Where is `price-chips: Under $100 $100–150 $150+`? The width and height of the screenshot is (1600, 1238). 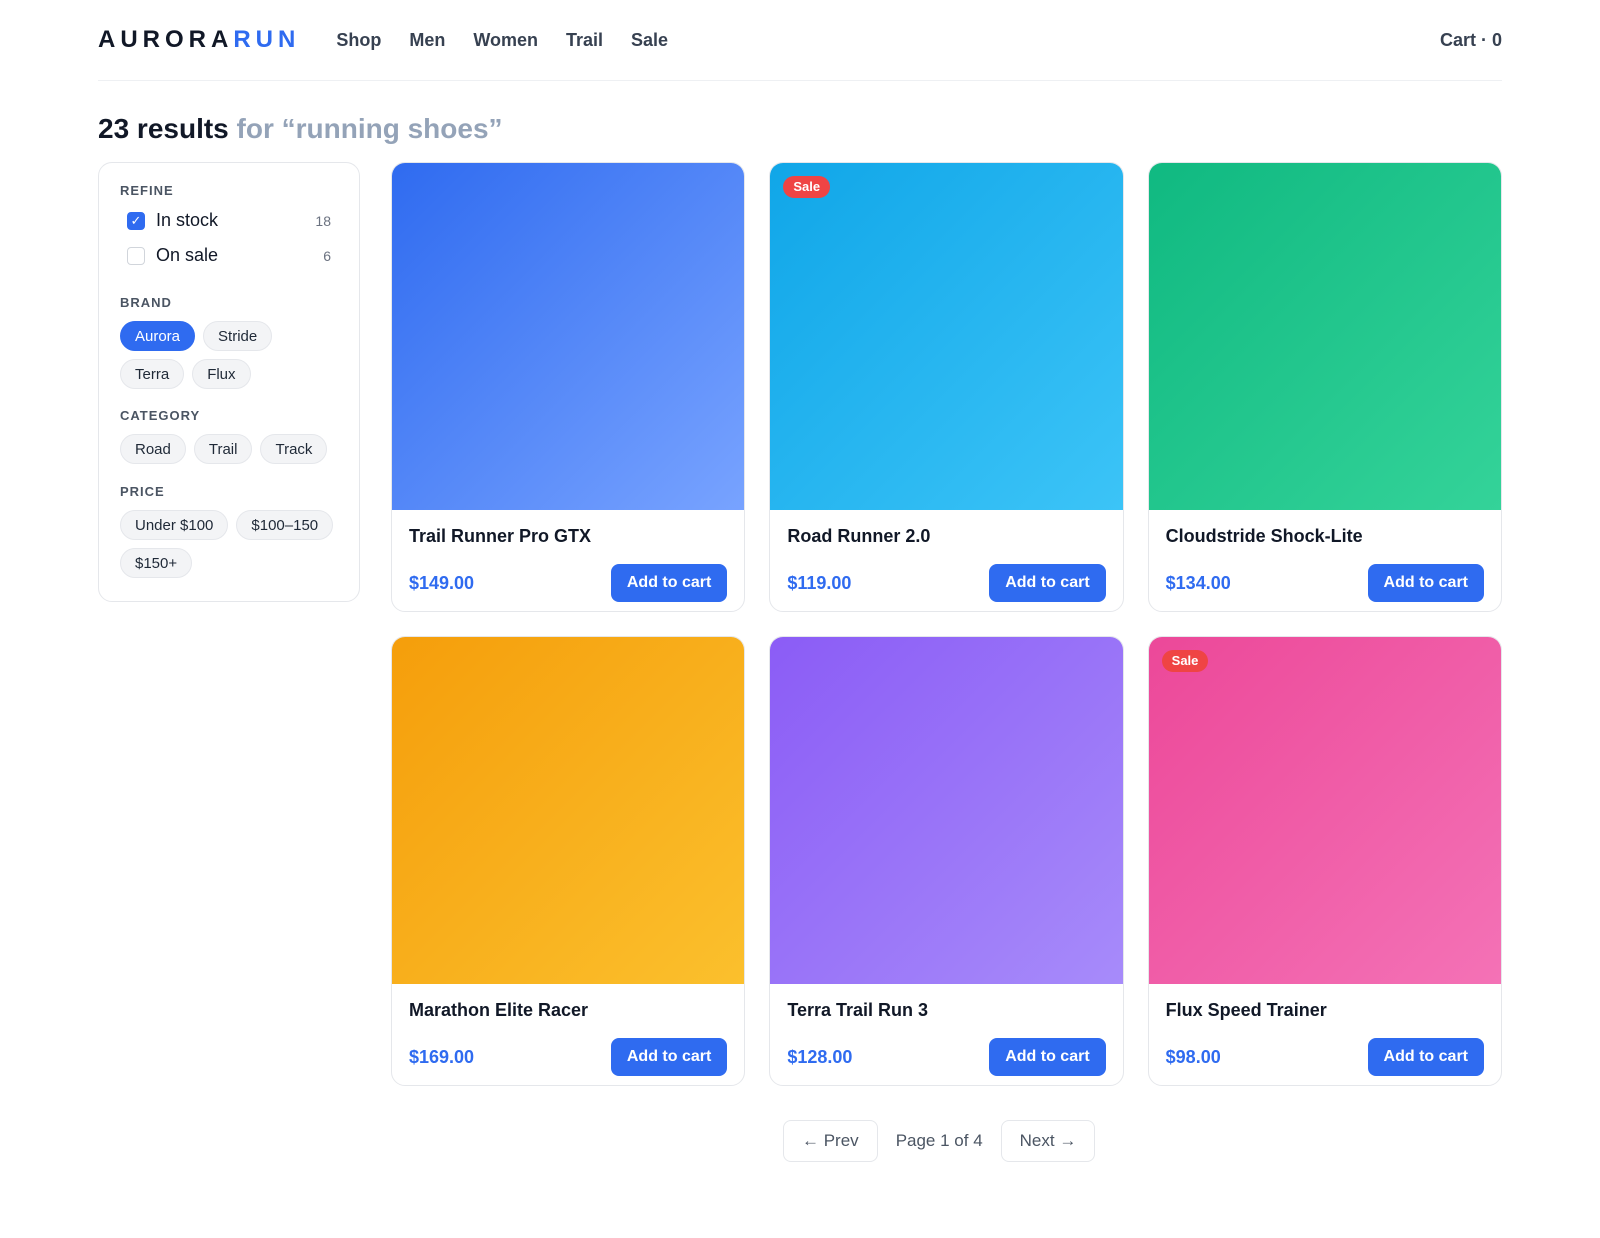
price-chips: Under $100 $100–150 $150+ is located at coordinates (229, 544).